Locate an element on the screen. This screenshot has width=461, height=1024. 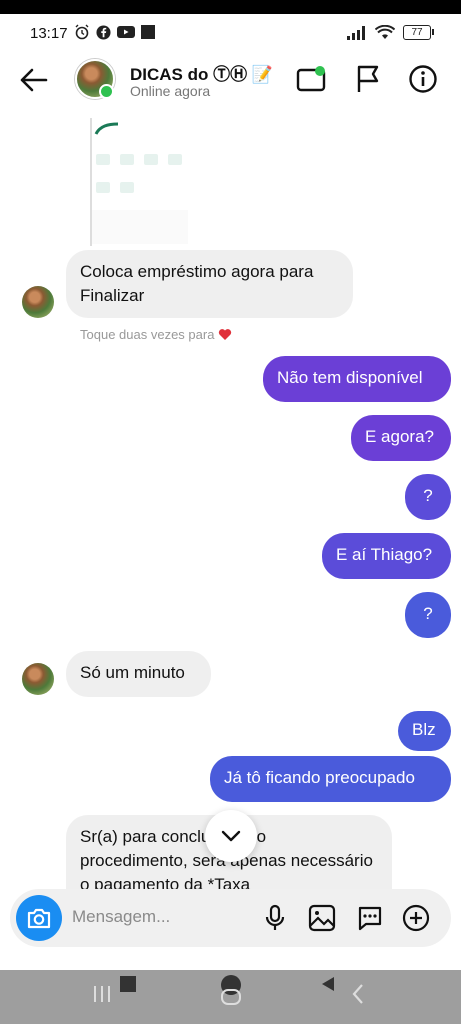
recents-square-icon is located at coordinates (128, 984).